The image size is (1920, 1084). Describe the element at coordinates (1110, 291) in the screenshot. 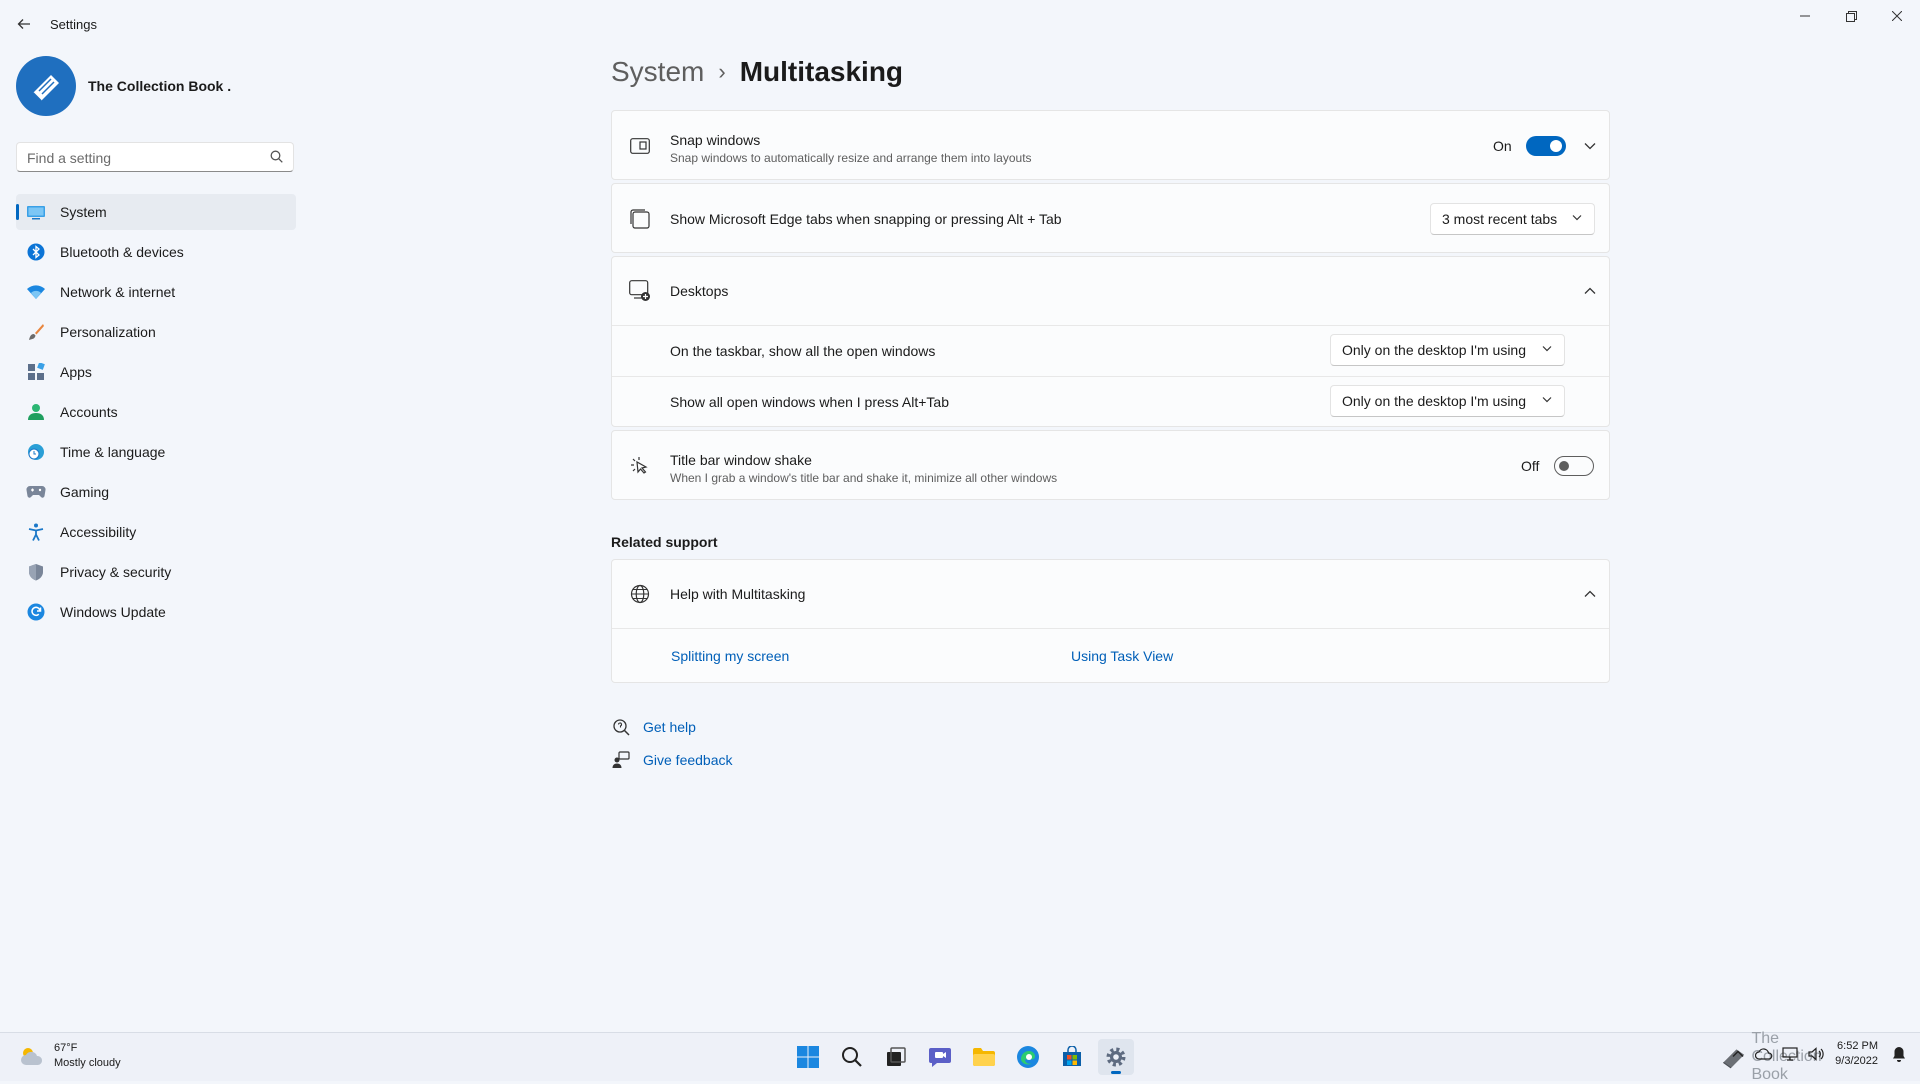

I see `desktops-header: Desktops` at that location.